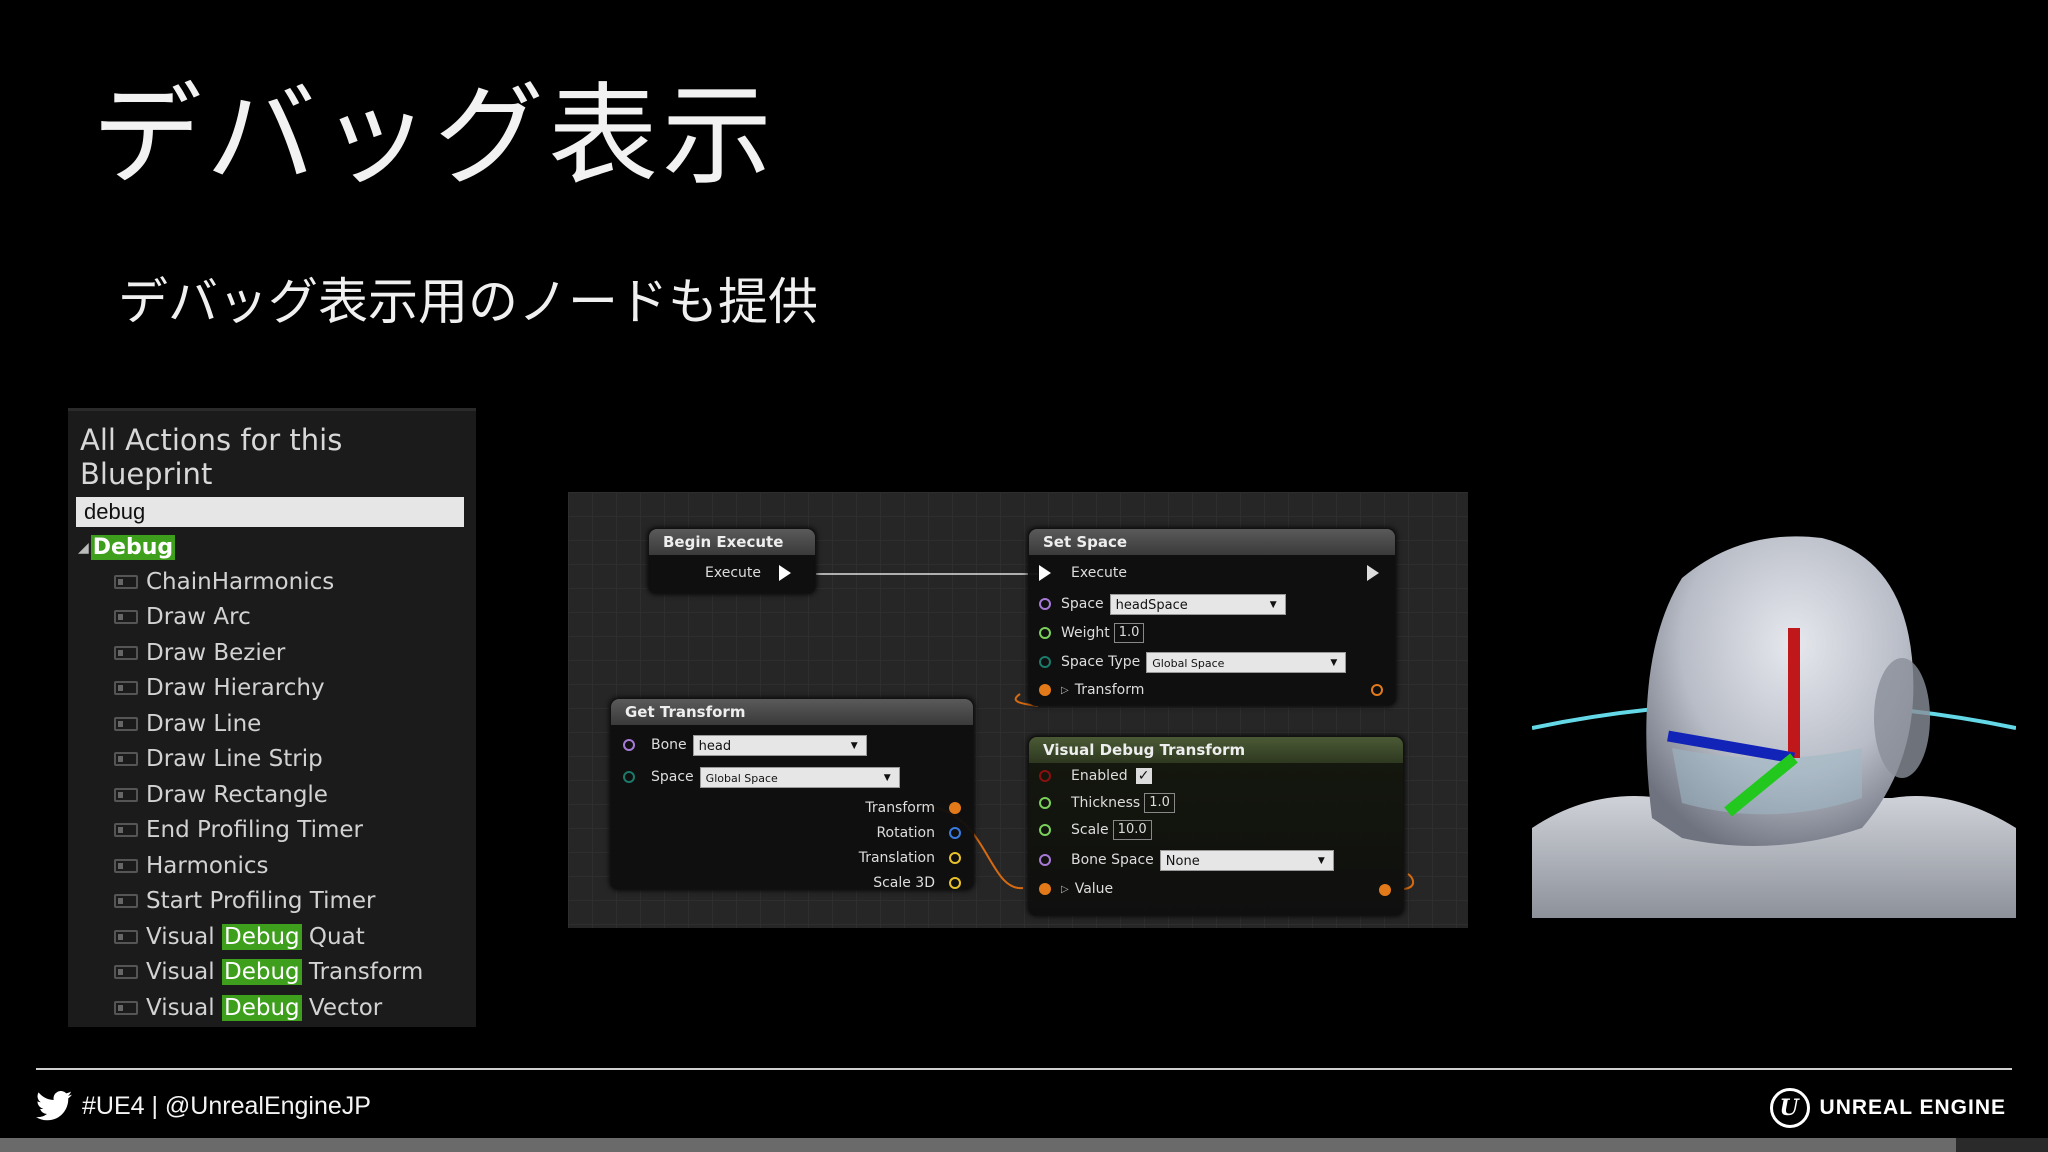 This screenshot has width=2048, height=1152. I want to click on bone-dropdown: head, so click(779, 745).